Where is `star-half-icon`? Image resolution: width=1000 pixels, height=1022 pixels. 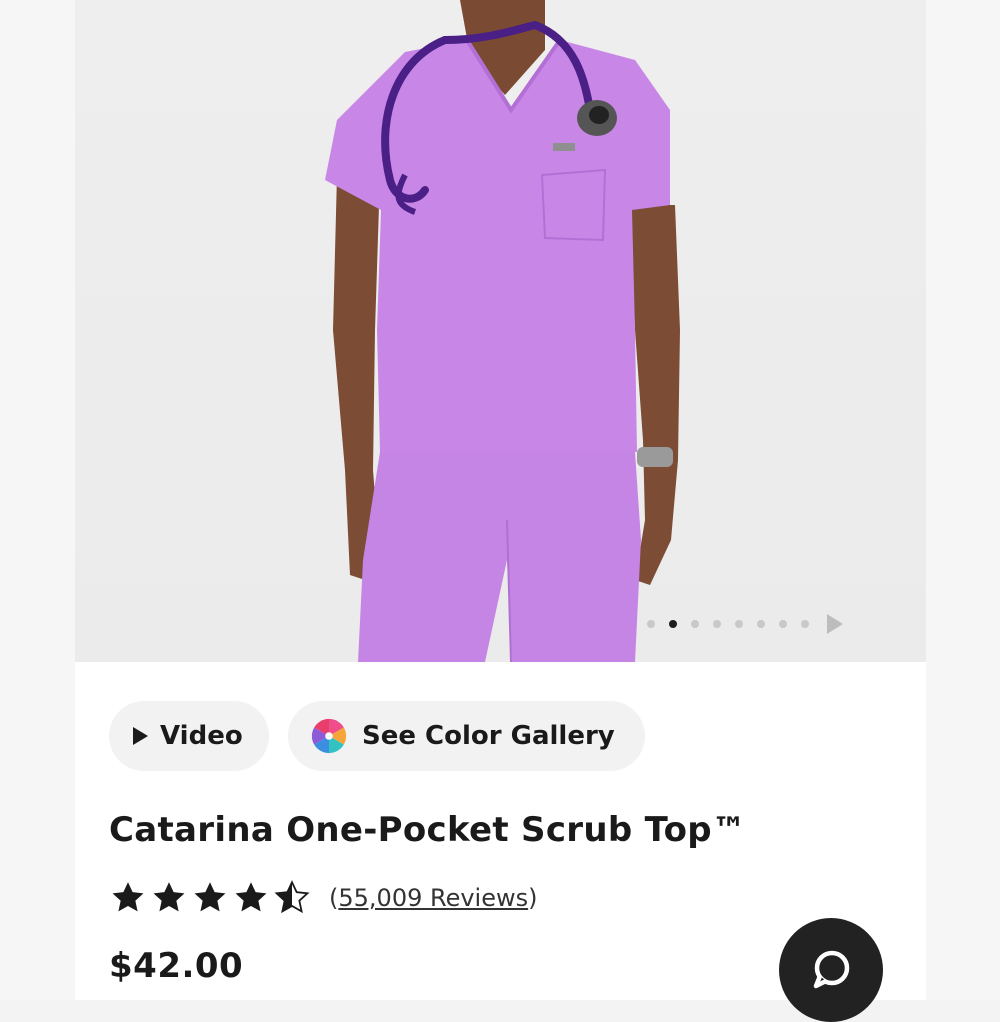 star-half-icon is located at coordinates (292, 897).